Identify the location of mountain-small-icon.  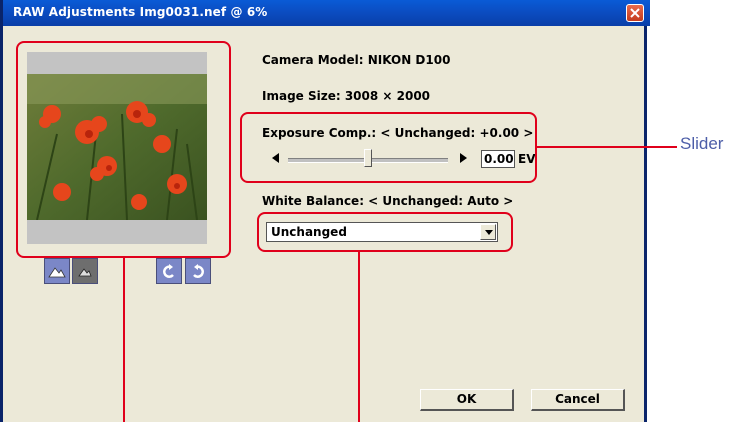
(85, 272).